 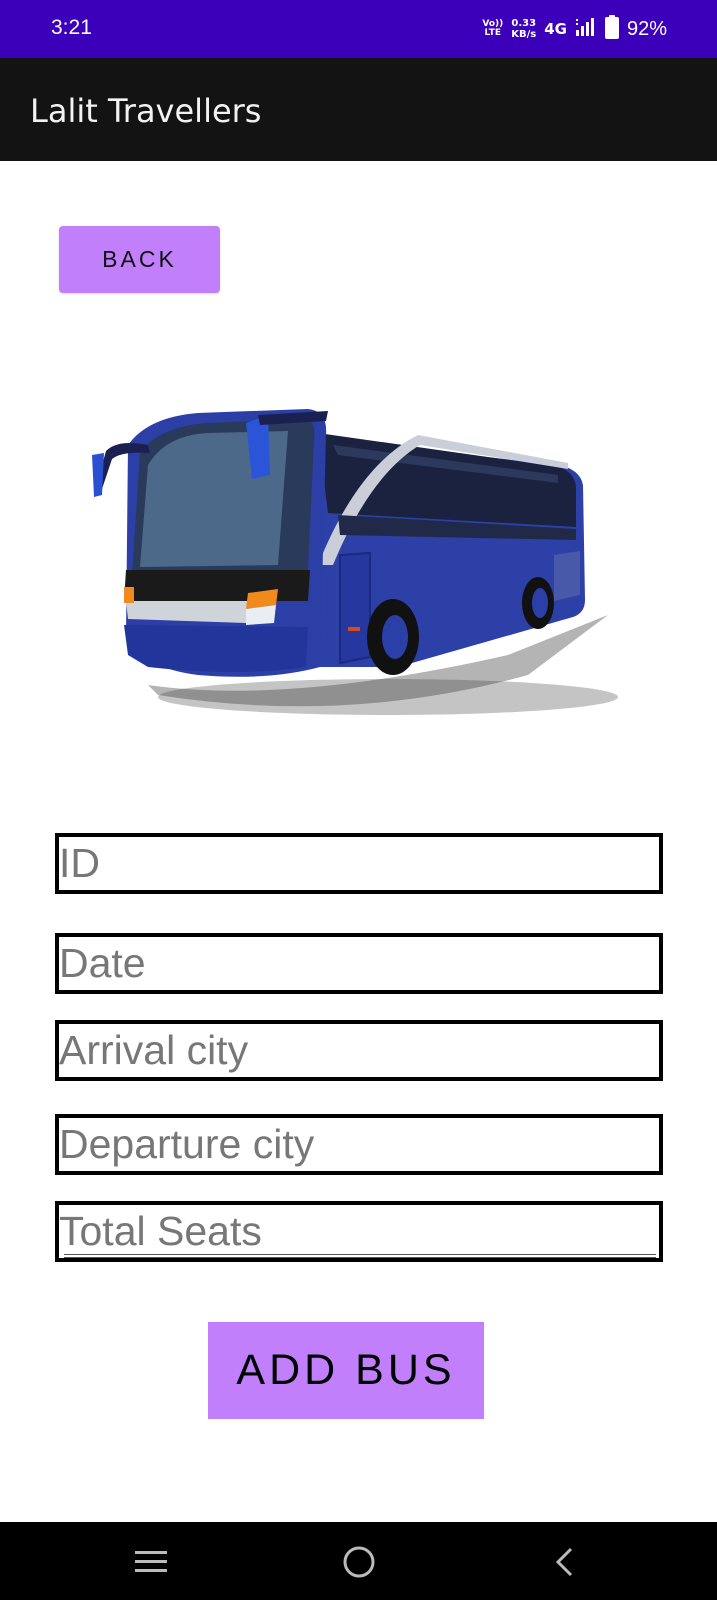 What do you see at coordinates (359, 1231) in the screenshot?
I see `total-seats-input` at bounding box center [359, 1231].